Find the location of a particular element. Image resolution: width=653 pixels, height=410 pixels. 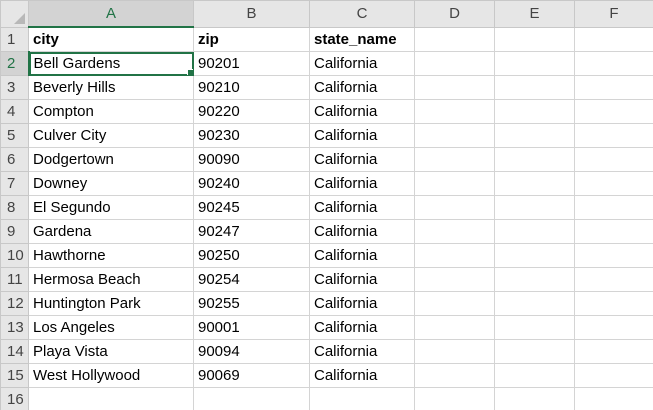

cell-a12: Huntington Park is located at coordinates (111, 303).